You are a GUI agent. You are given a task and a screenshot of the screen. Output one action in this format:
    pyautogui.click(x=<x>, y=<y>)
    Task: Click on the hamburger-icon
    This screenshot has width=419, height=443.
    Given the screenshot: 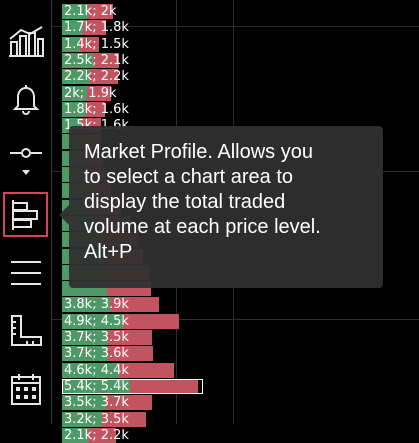 What is the action you would take?
    pyautogui.click(x=25, y=272)
    